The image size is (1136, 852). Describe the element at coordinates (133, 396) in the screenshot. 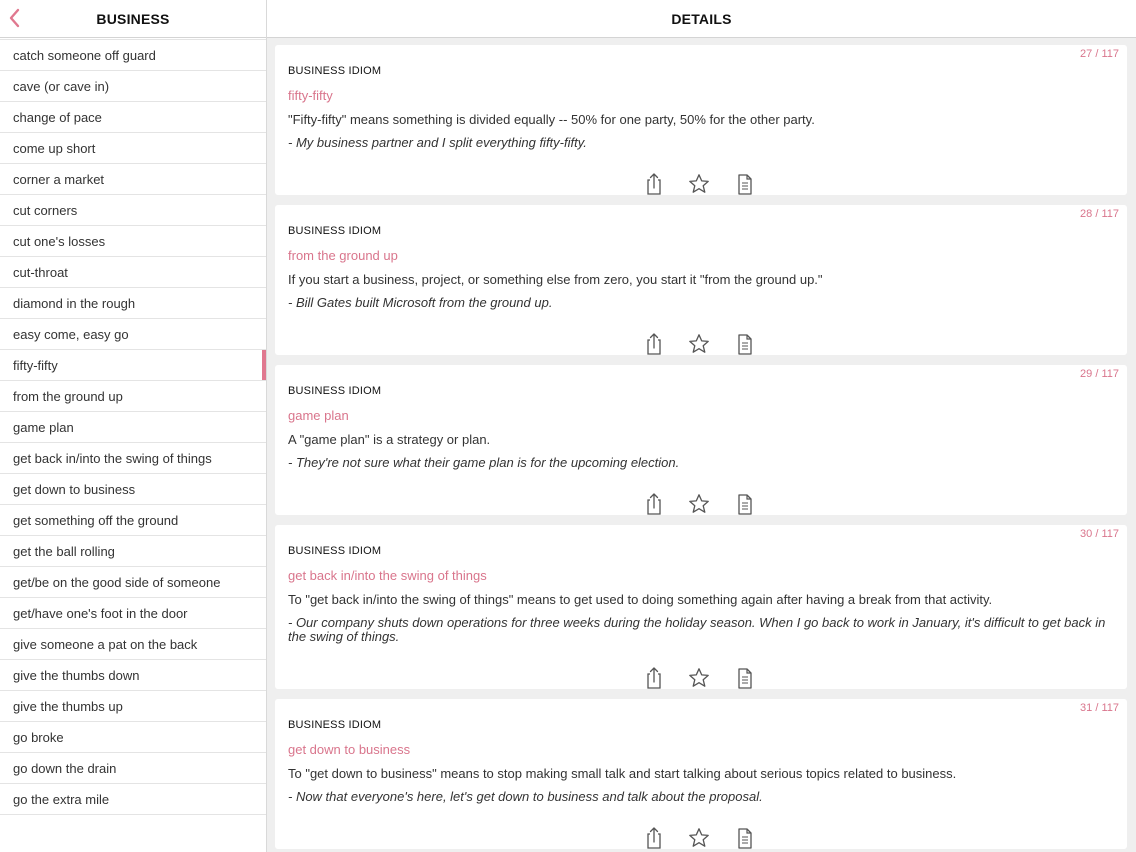

I see `sidebar-item: from the ground up` at that location.